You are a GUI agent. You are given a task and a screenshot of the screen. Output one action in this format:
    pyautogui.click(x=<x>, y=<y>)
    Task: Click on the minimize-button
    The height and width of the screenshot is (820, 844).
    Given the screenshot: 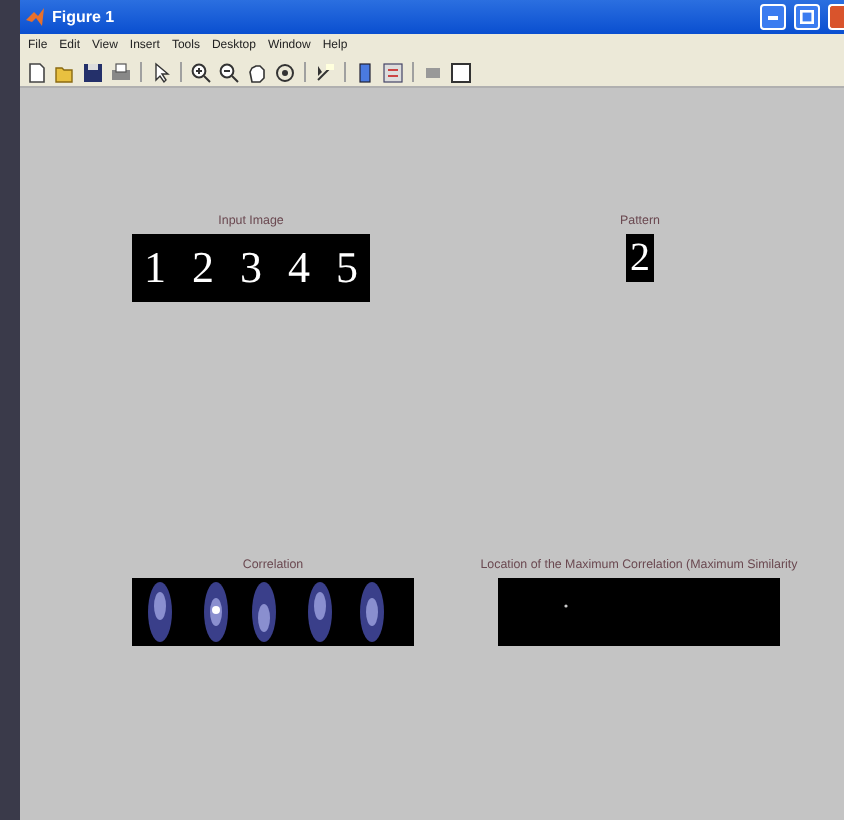 What is the action you would take?
    pyautogui.click(x=773, y=17)
    